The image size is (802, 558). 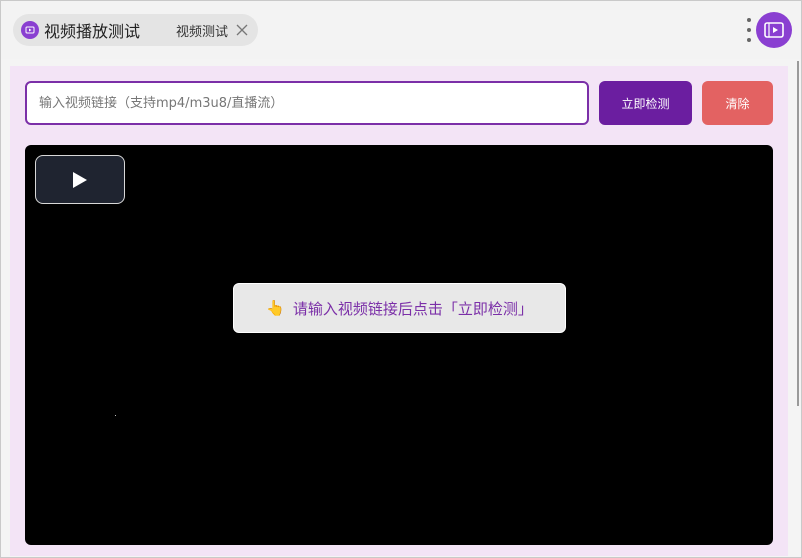 I want to click on play-button, so click(x=80, y=179).